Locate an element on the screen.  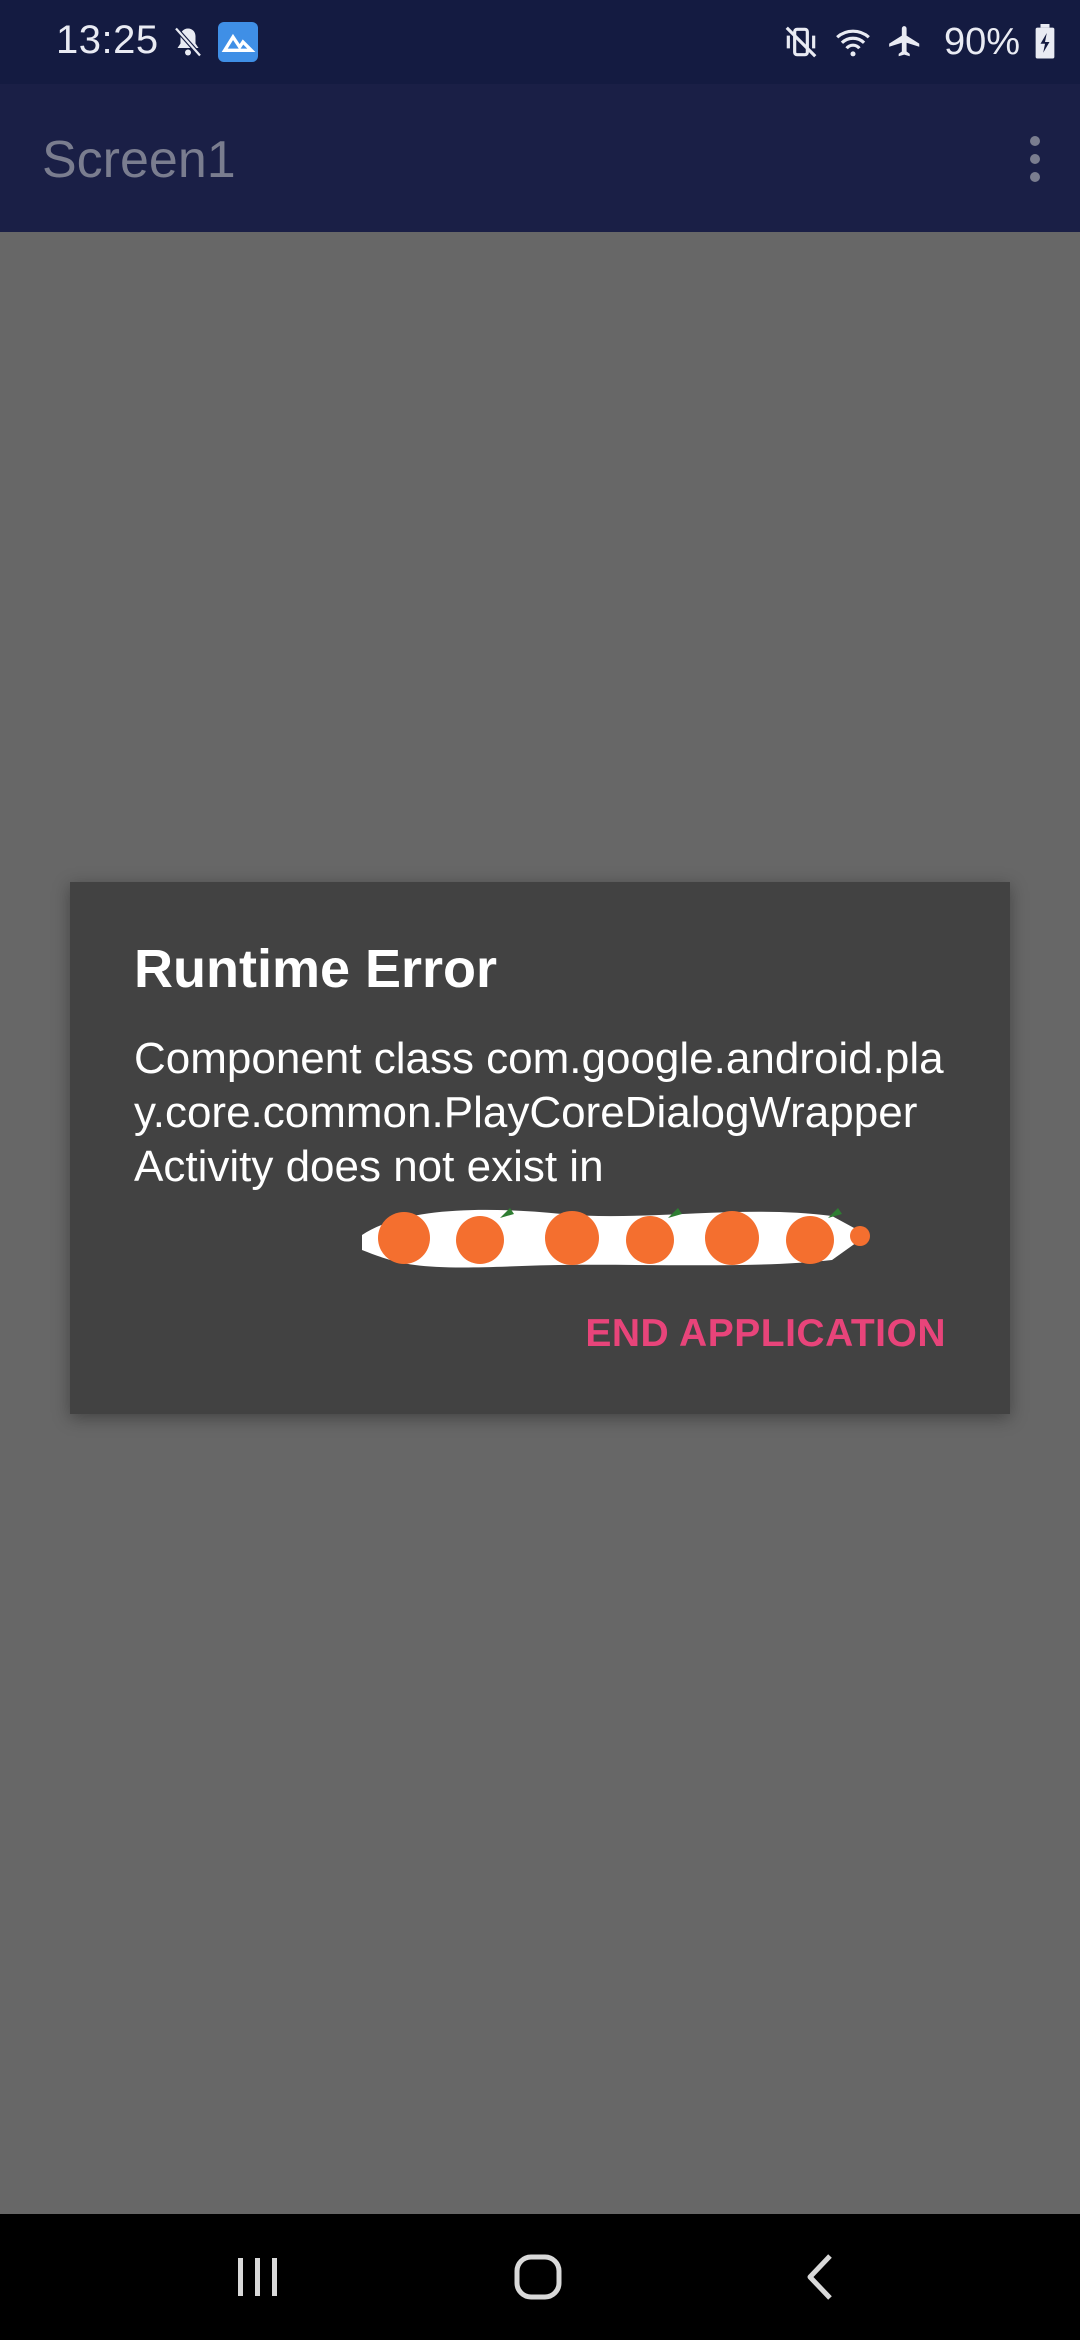
status-bar: 13:25 90% is located at coordinates (540, 42).